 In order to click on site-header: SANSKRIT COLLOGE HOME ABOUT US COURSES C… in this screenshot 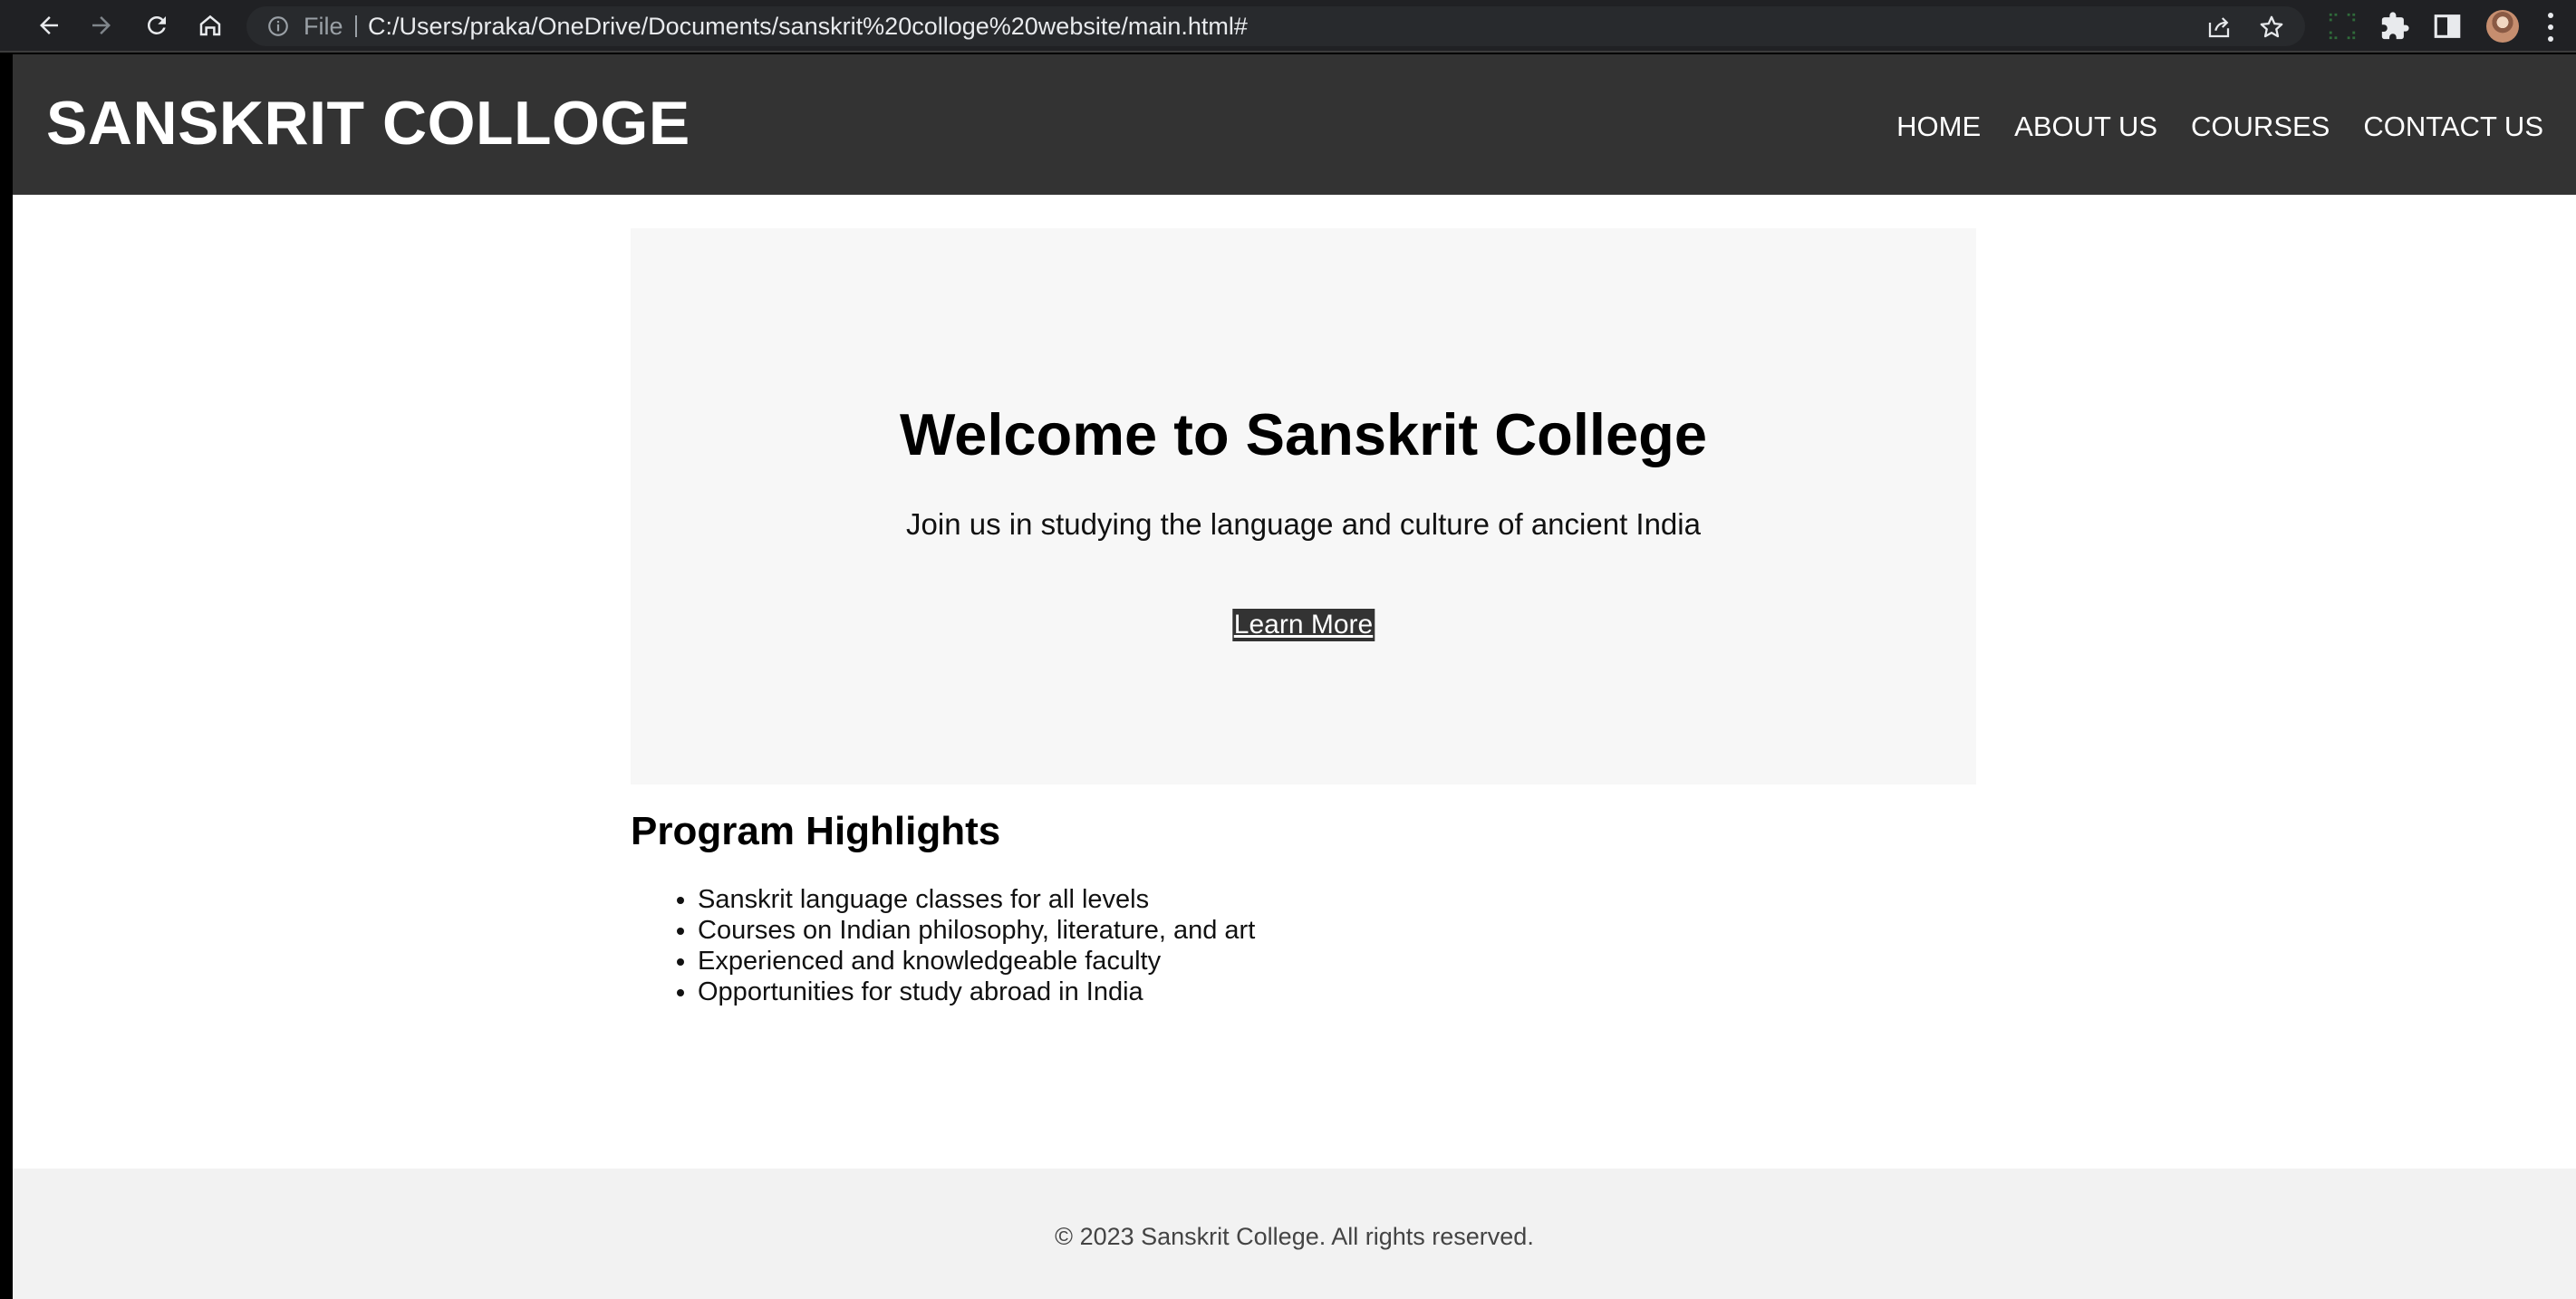, I will do `click(1294, 124)`.